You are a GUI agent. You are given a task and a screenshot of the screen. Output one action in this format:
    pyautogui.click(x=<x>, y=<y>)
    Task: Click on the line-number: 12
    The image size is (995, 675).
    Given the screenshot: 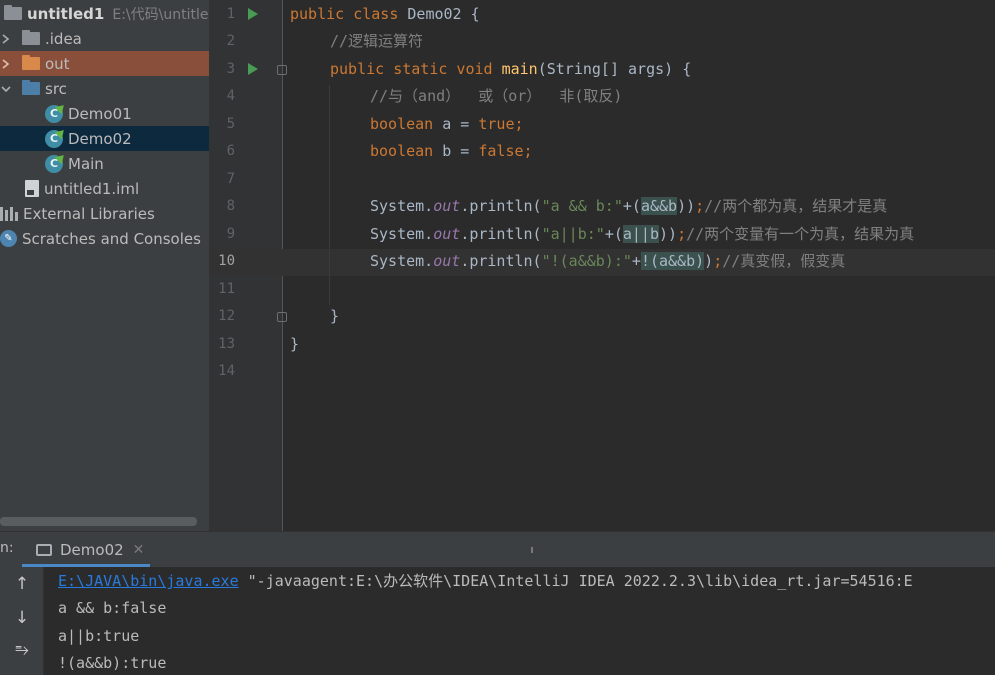 What is the action you would take?
    pyautogui.click(x=226, y=316)
    